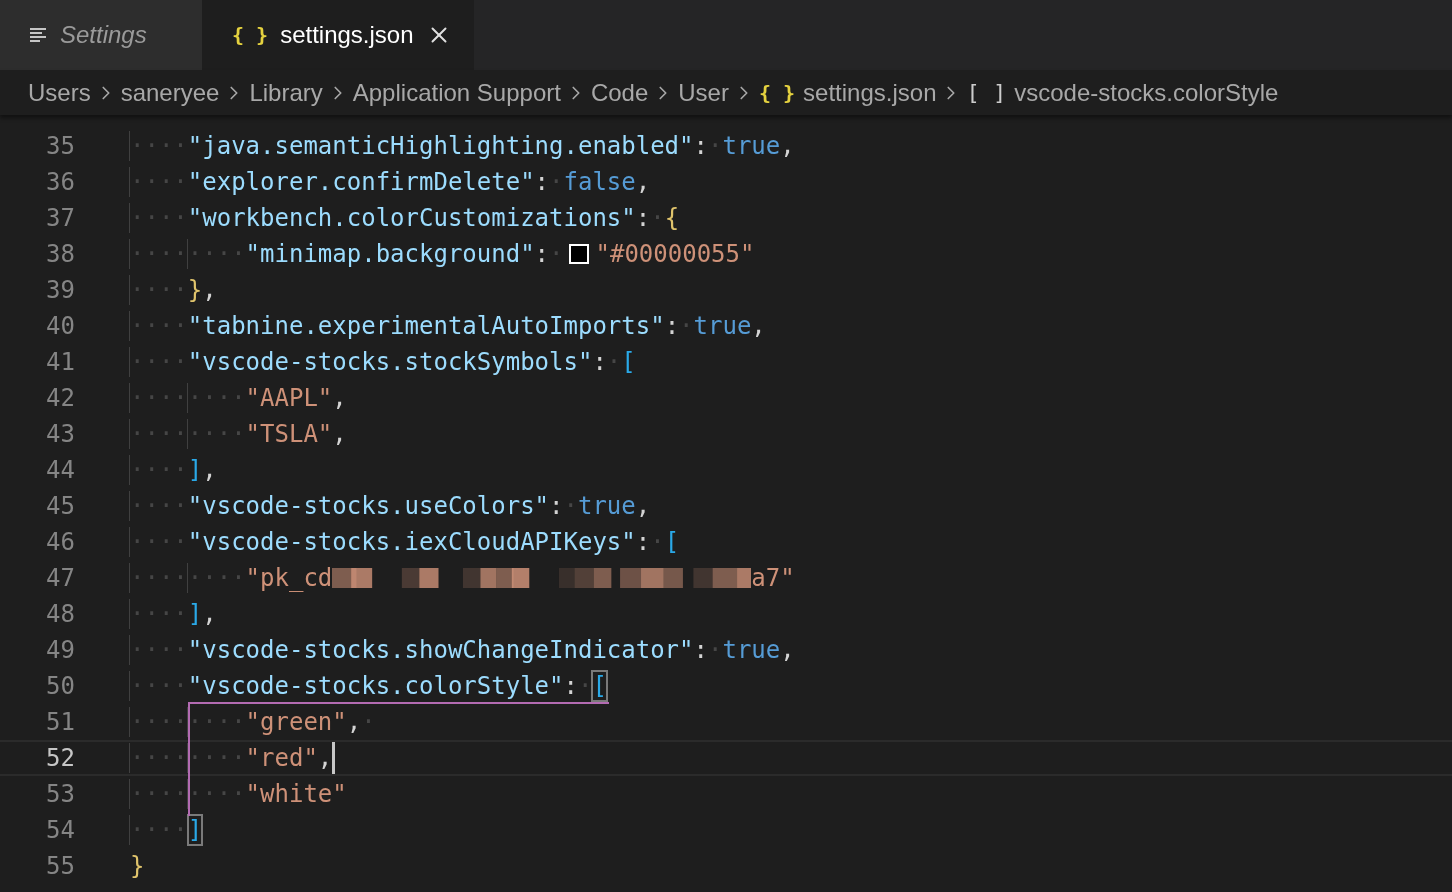 The height and width of the screenshot is (892, 1452). What do you see at coordinates (619, 92) in the screenshot?
I see `breadcrumb-item: Code` at bounding box center [619, 92].